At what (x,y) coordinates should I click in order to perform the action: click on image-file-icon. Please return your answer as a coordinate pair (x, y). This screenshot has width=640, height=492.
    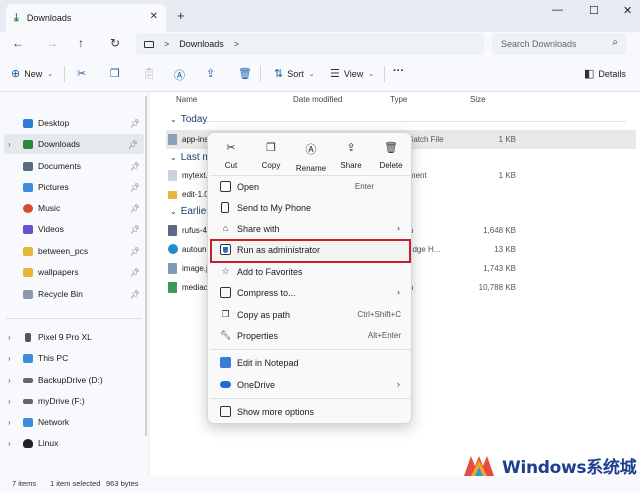
    Looking at the image, I should click on (172, 268).